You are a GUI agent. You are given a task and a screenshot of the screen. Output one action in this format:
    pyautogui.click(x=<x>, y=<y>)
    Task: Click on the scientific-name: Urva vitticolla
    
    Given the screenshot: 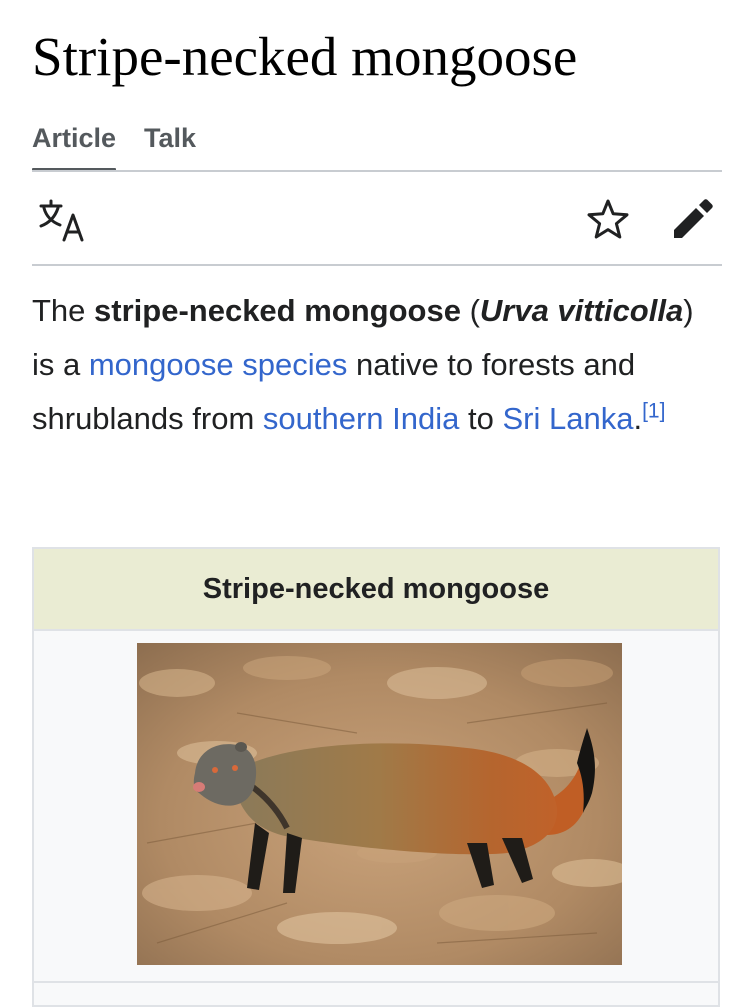 What is the action you would take?
    pyautogui.click(x=581, y=310)
    